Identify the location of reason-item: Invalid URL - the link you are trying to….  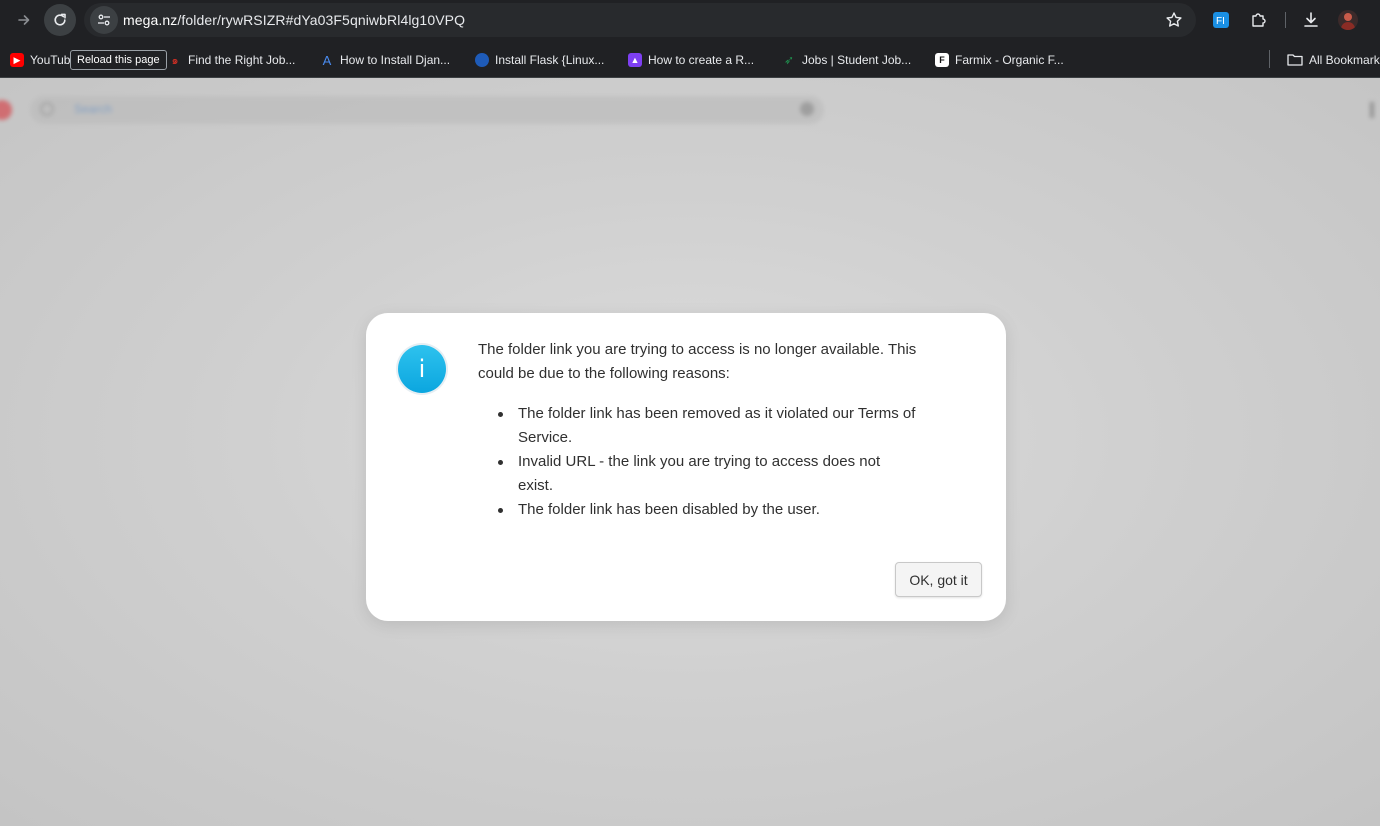
(708, 474).